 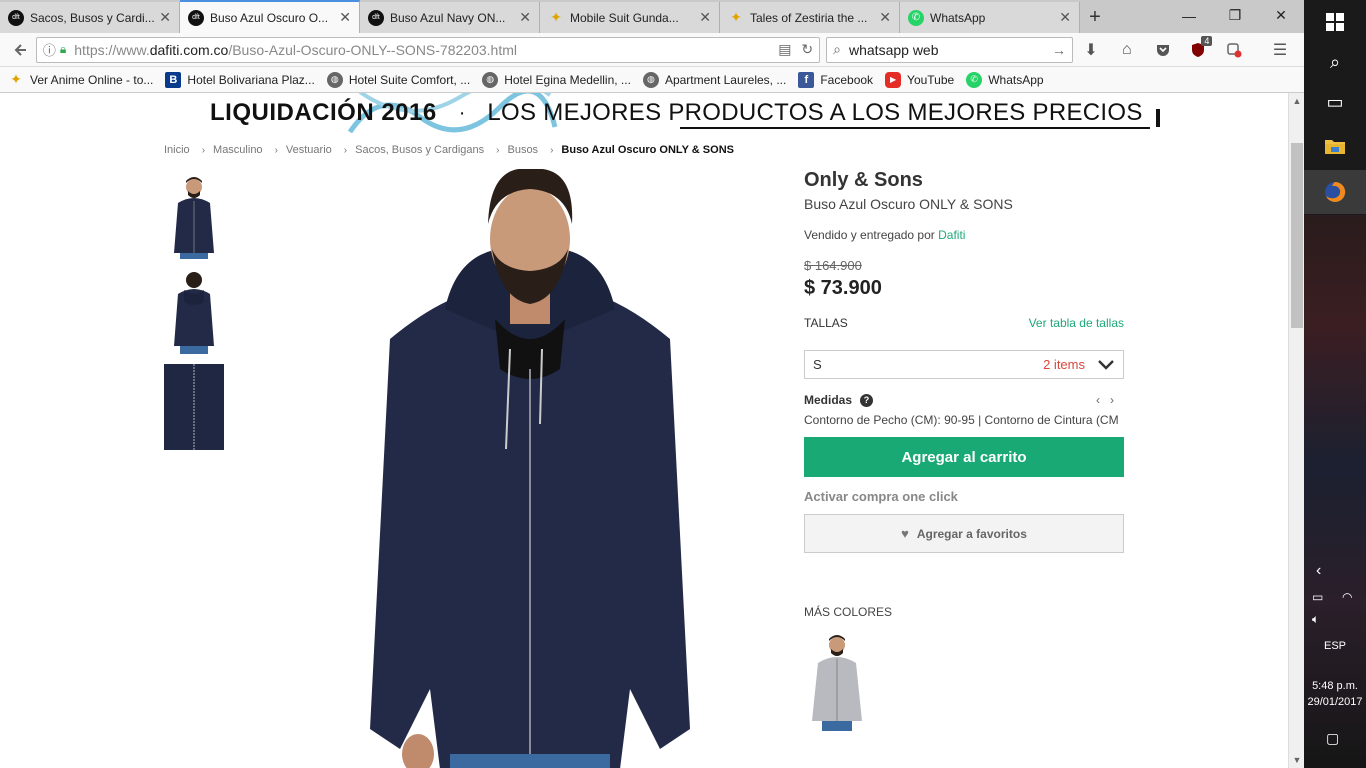 What do you see at coordinates (1189, 15) in the screenshot?
I see `minimize-icon: —` at bounding box center [1189, 15].